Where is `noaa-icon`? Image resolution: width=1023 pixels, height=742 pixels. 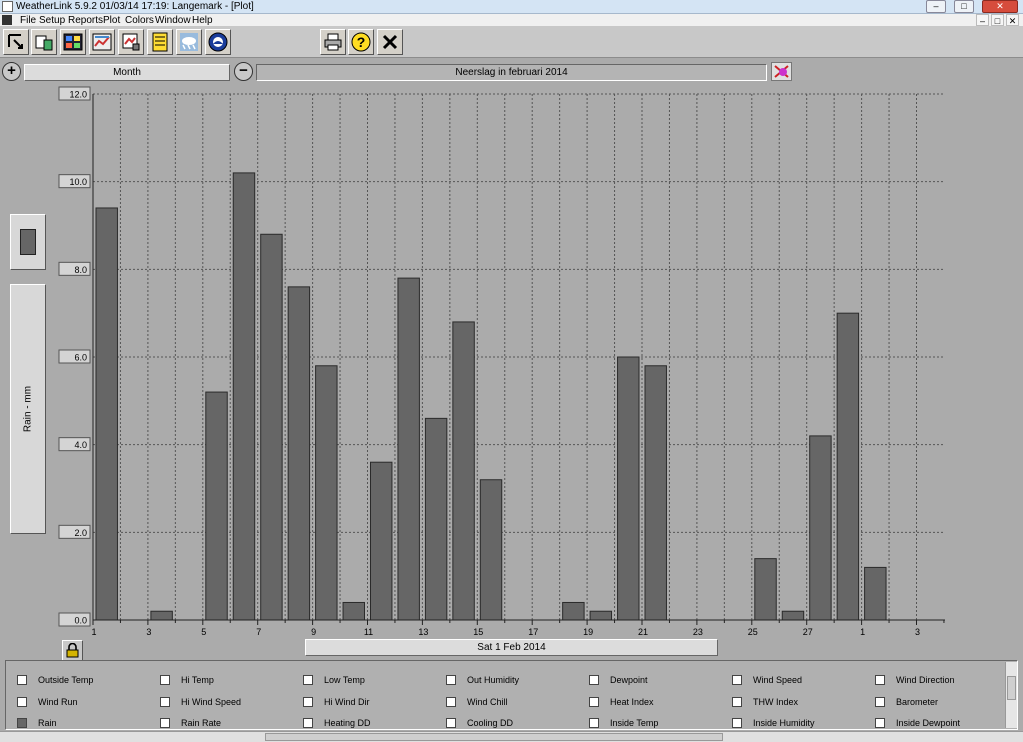
noaa-icon is located at coordinates (218, 42).